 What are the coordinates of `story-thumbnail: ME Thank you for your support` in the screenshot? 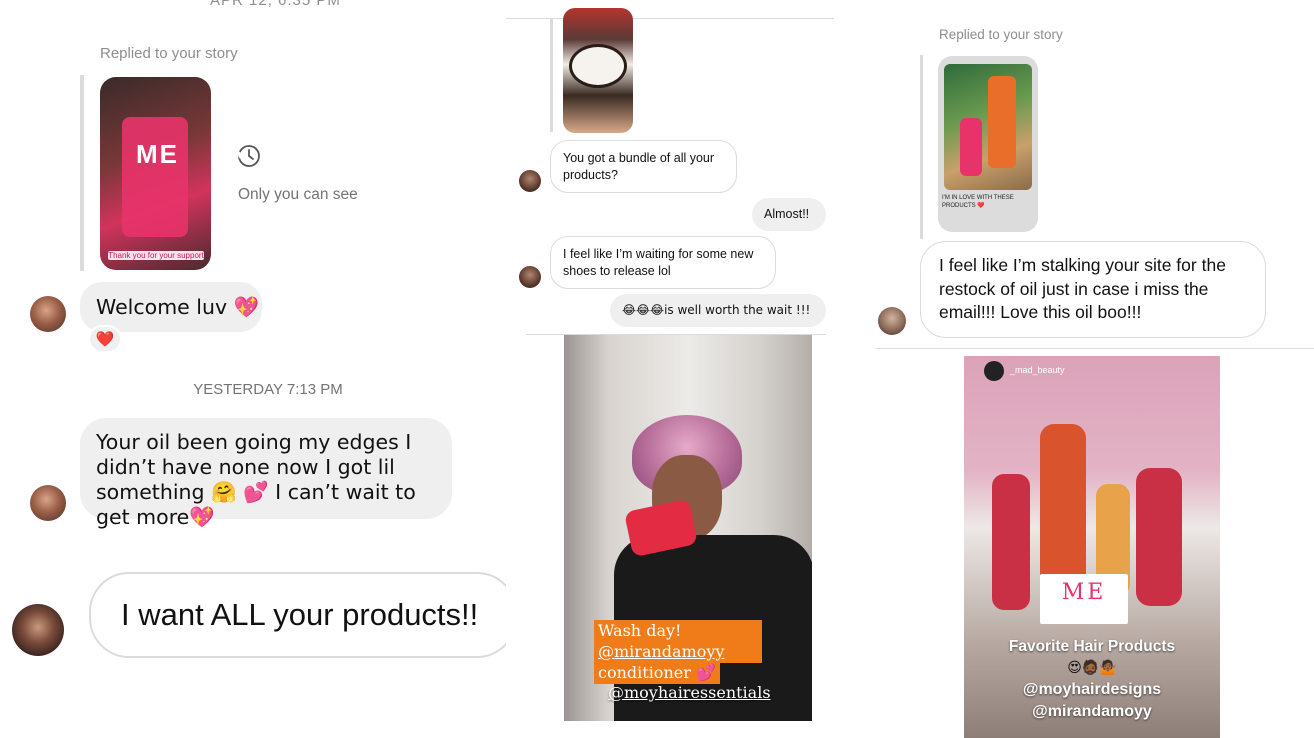 It's located at (155, 173).